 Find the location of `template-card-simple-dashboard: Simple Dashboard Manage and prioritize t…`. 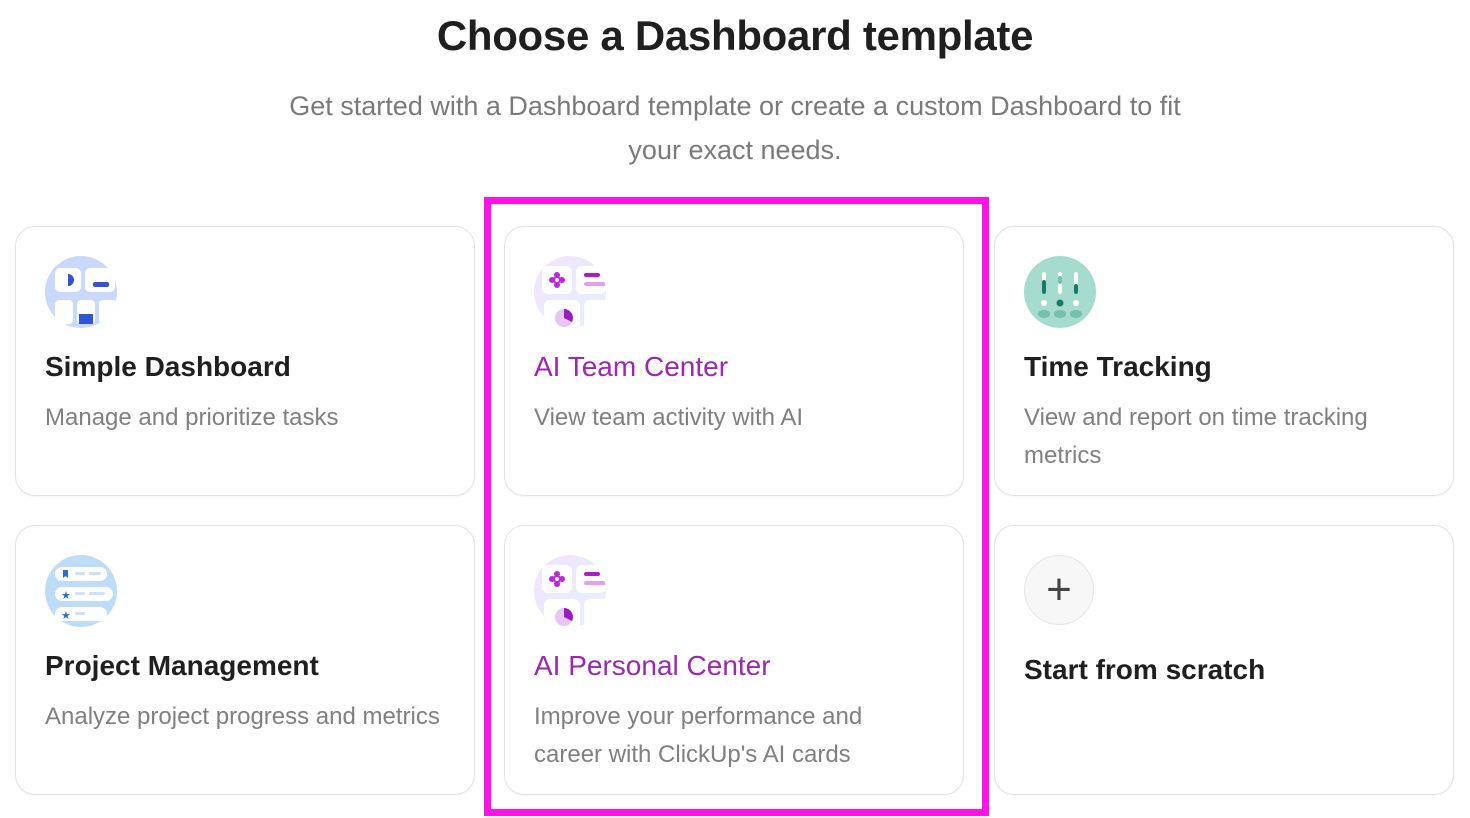

template-card-simple-dashboard: Simple Dashboard Manage and prioritize t… is located at coordinates (245, 361).